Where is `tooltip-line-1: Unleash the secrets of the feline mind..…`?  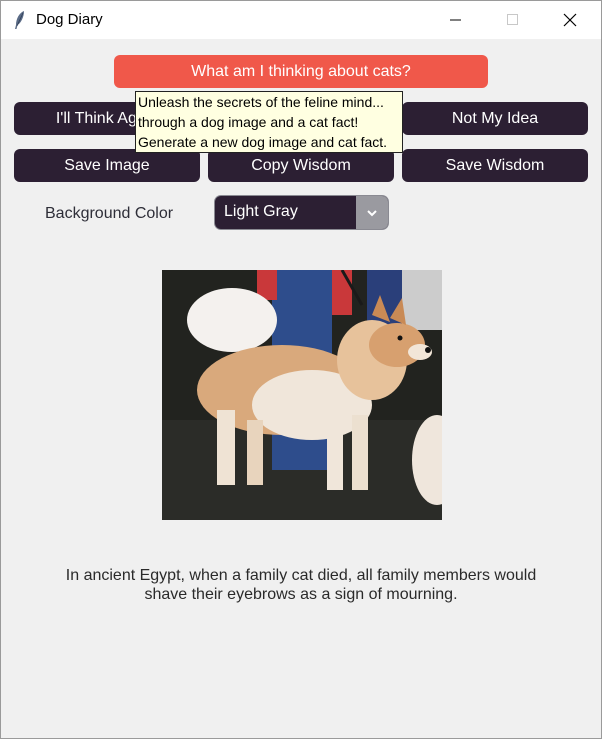
tooltip-line-1: Unleash the secrets of the feline mind..… is located at coordinates (261, 102).